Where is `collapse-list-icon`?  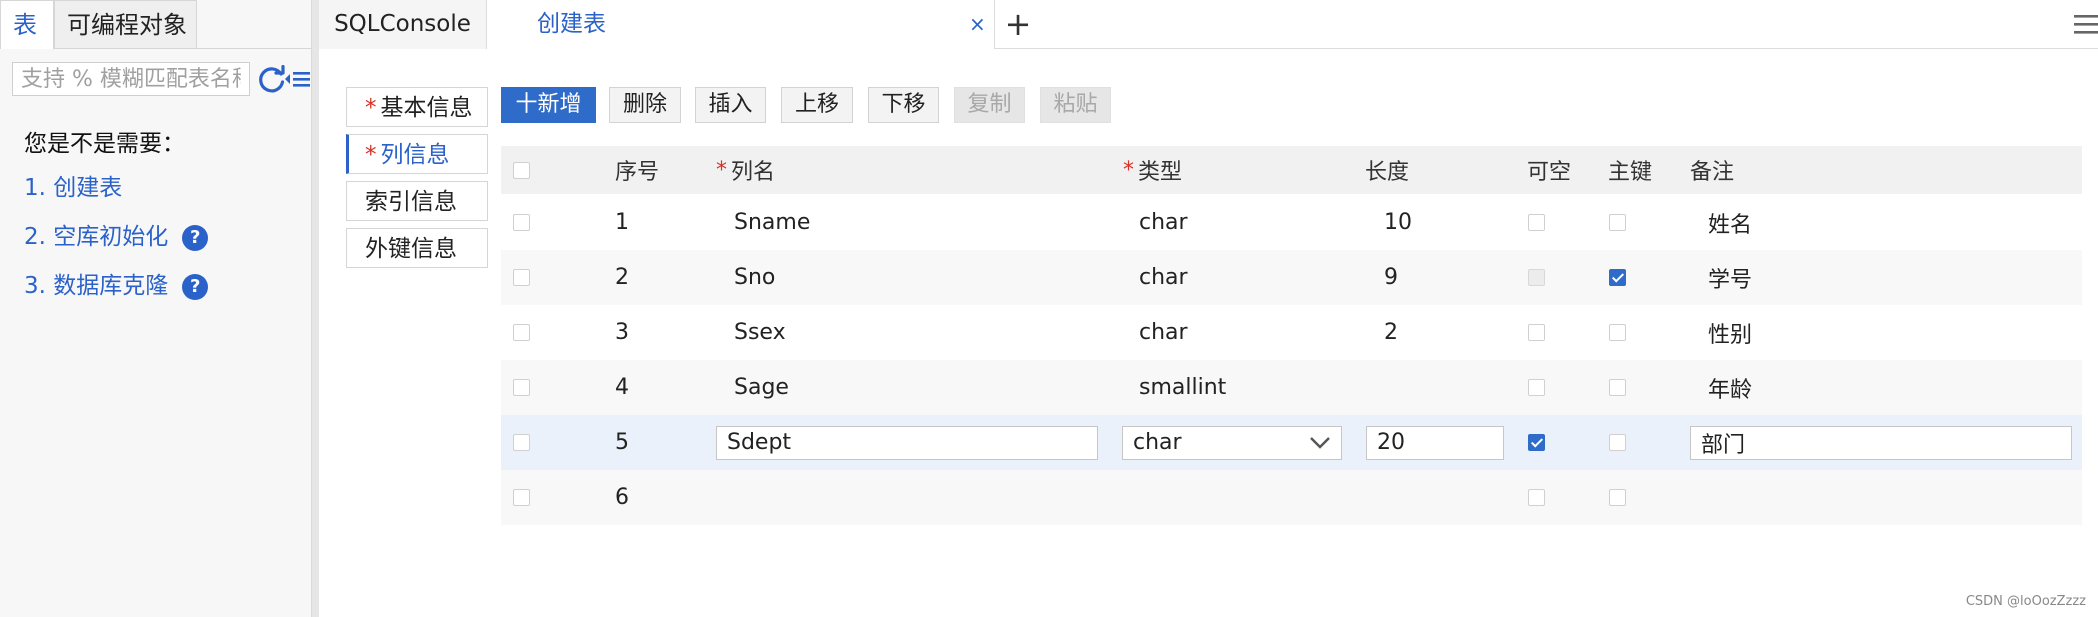
collapse-list-icon is located at coordinates (297, 79).